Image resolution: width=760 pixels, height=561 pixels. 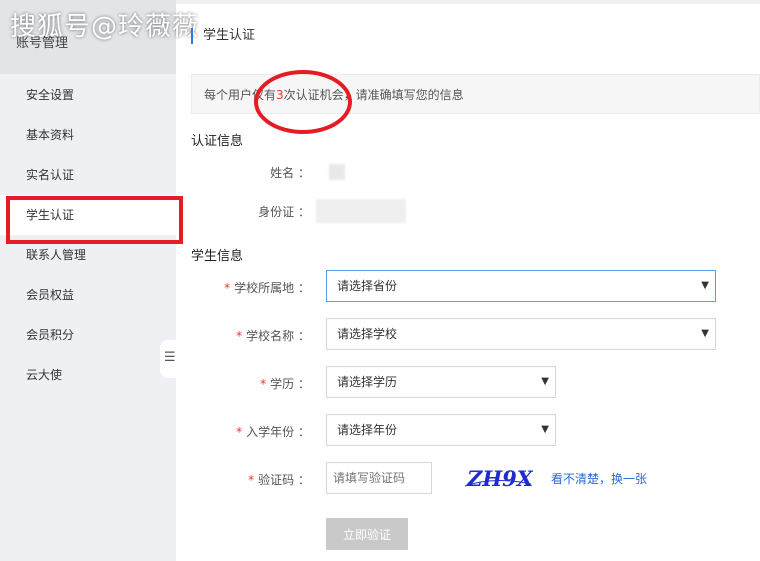 I want to click on notice-suffix: ，请准确填写您的信息, so click(x=403, y=95).